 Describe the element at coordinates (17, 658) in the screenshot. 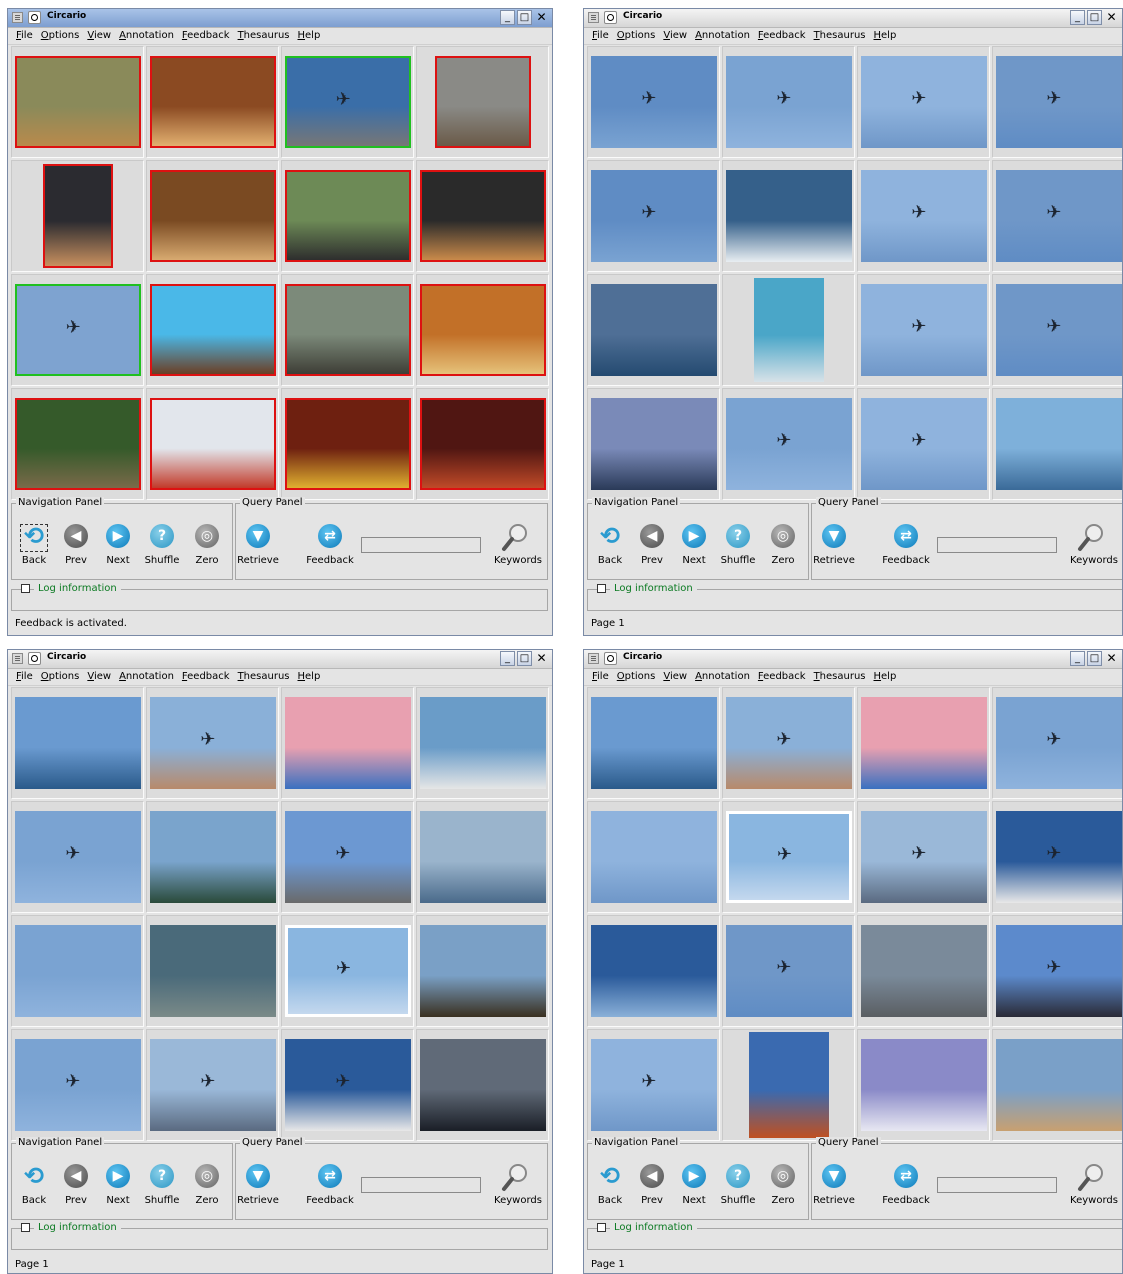

I see `window-menu-icon` at that location.